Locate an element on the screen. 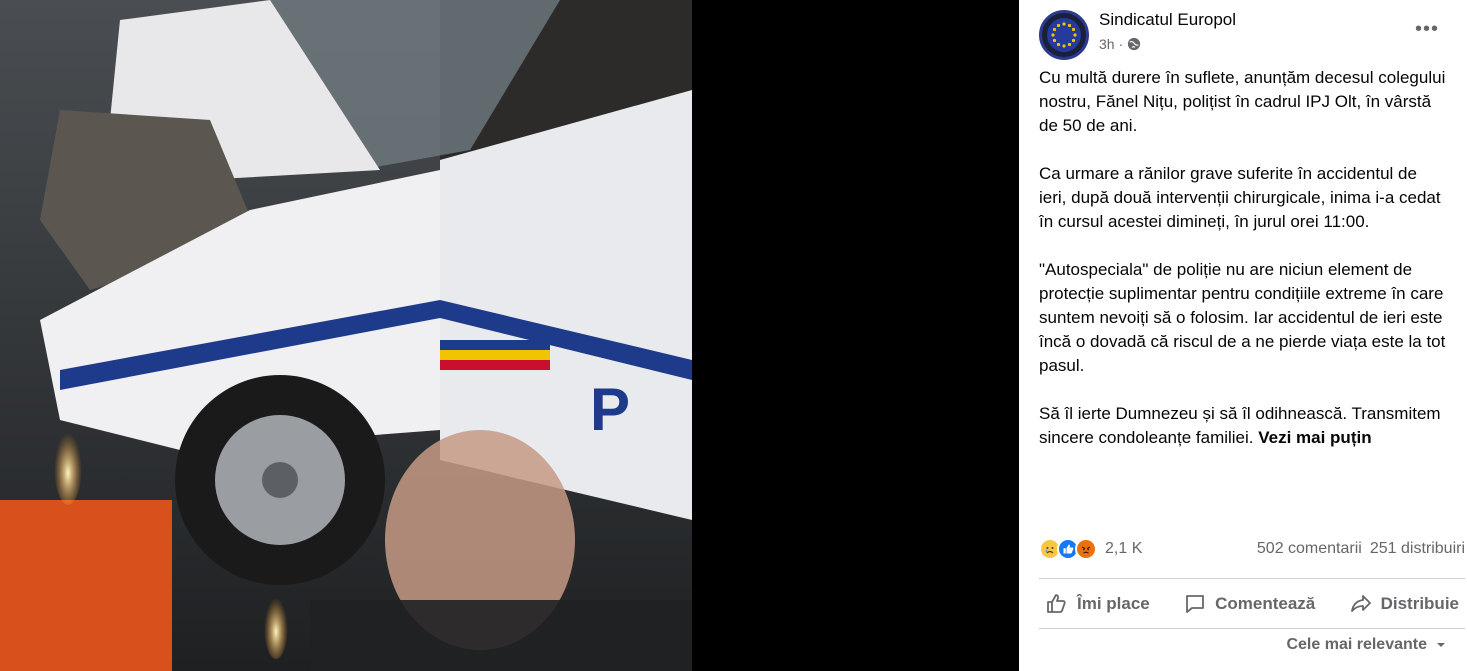 This screenshot has height=671, width=1467. comment-icon is located at coordinates (1195, 604).